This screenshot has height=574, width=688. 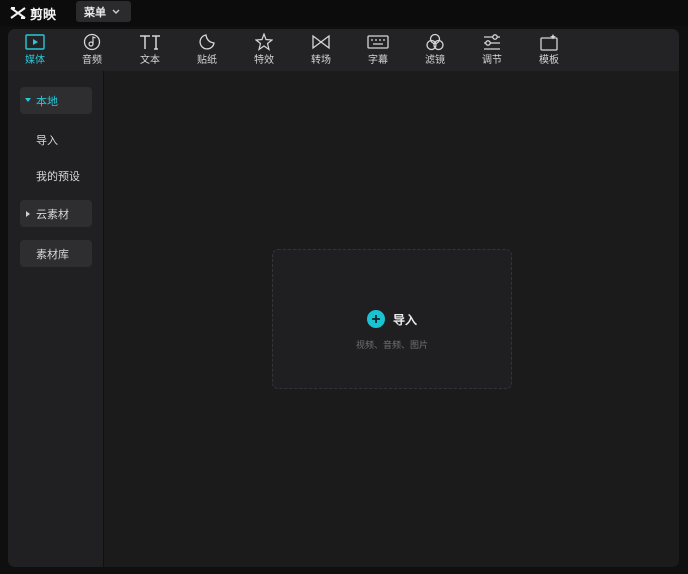 What do you see at coordinates (47, 101) in the screenshot?
I see `sidebar-item-label: 本地` at bounding box center [47, 101].